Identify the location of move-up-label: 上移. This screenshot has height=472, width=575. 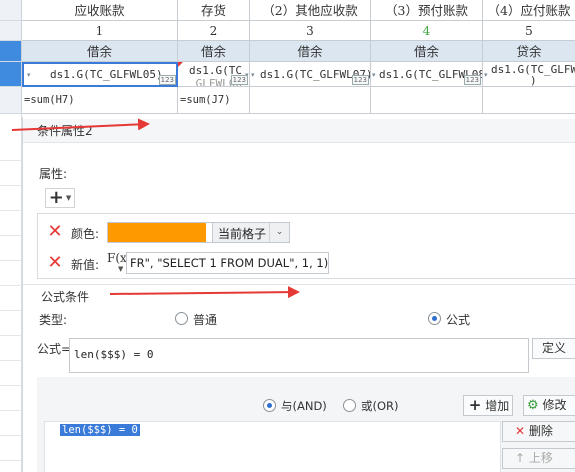
(540, 458).